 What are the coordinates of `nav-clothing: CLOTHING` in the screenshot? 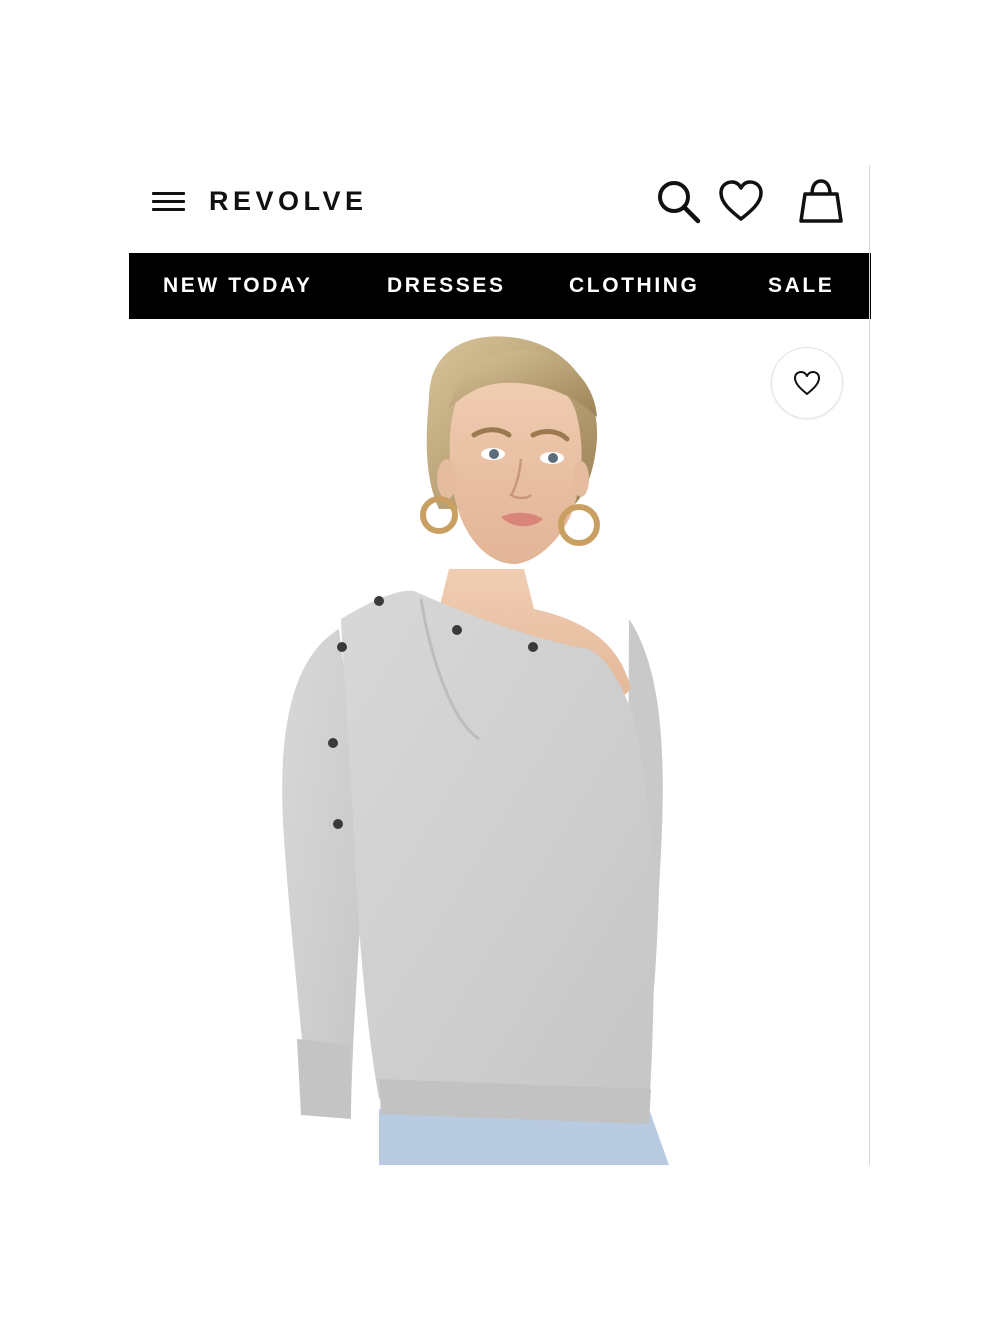 It's located at (634, 286).